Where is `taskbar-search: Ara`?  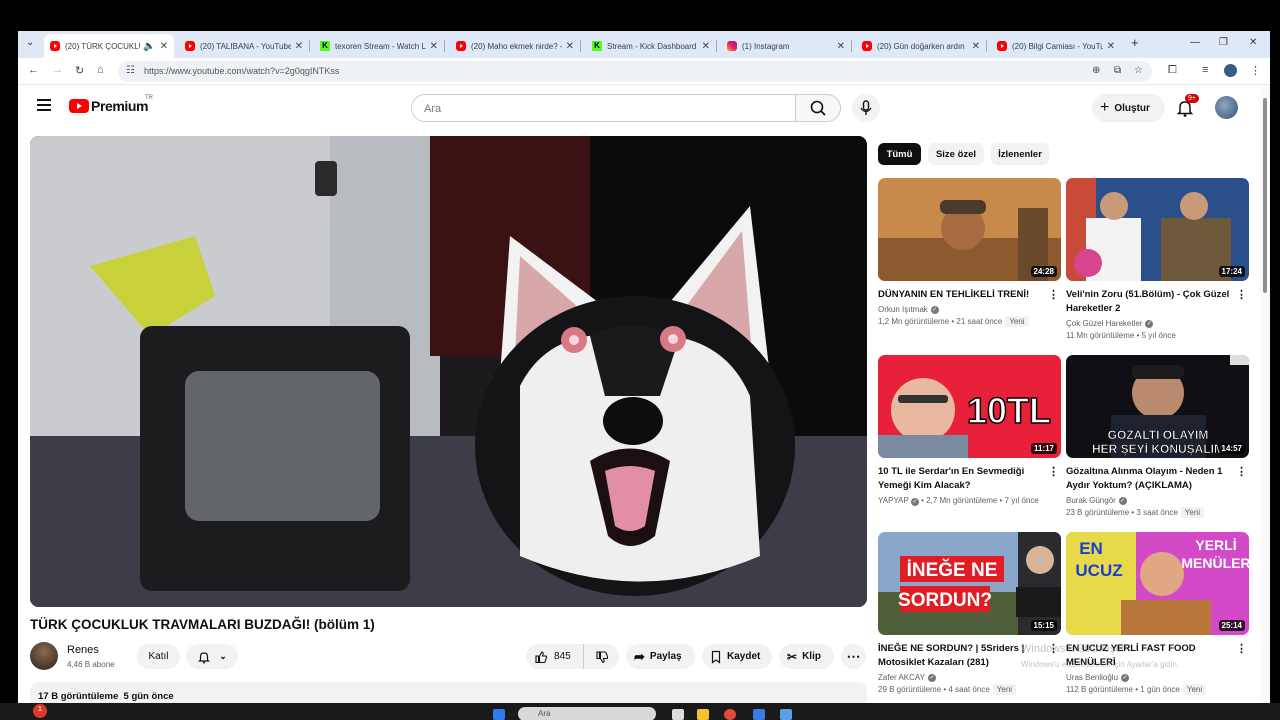 taskbar-search: Ara is located at coordinates (587, 713).